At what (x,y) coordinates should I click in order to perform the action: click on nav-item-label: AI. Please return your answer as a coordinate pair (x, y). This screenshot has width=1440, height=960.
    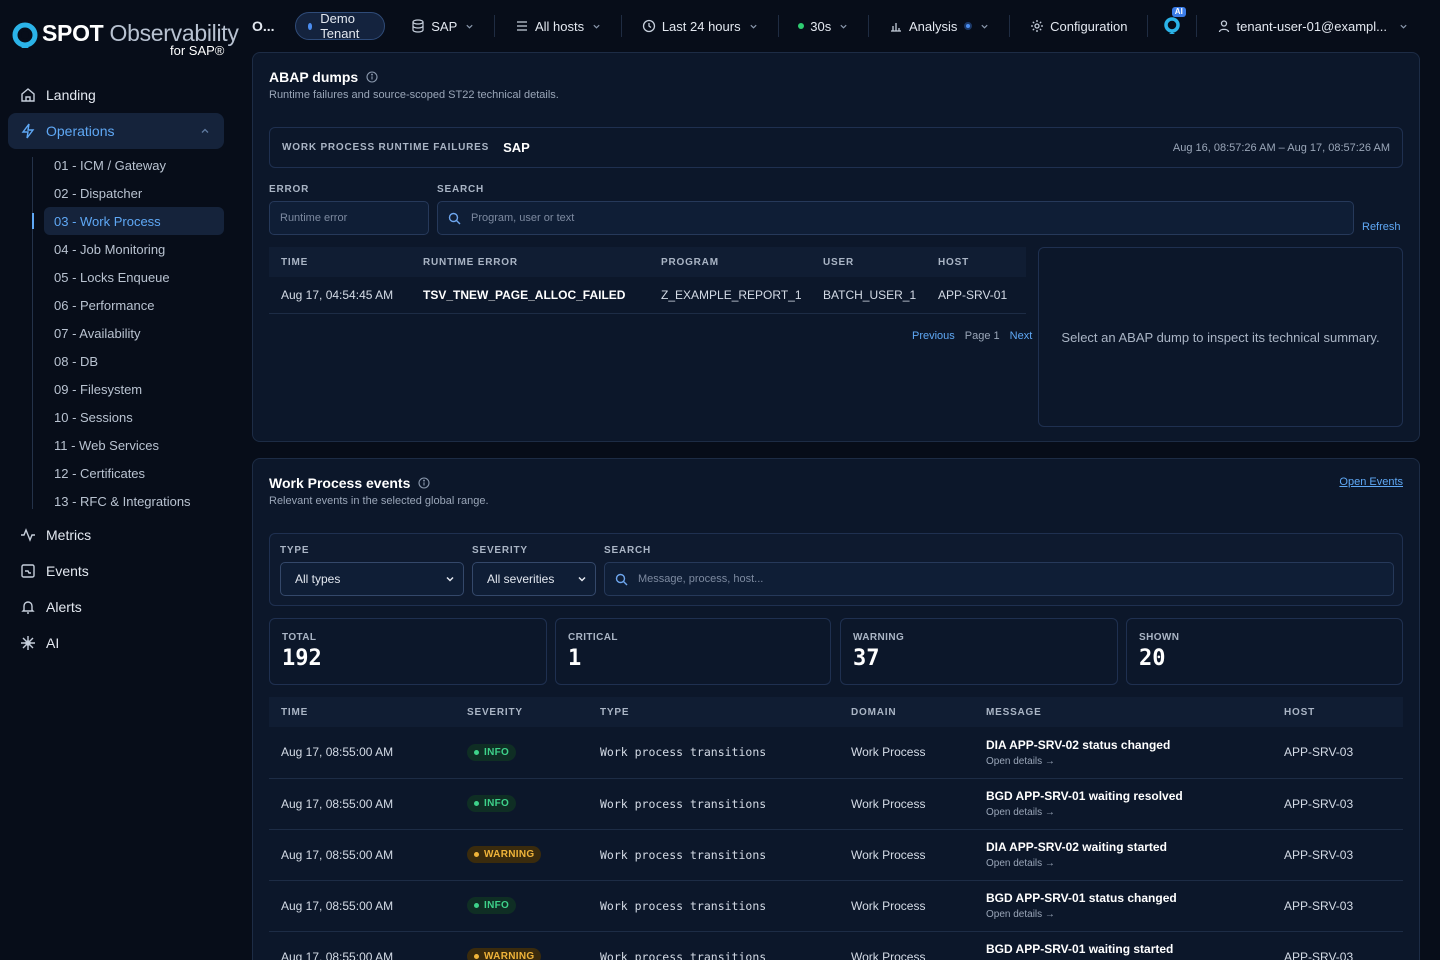
    Looking at the image, I should click on (53, 643).